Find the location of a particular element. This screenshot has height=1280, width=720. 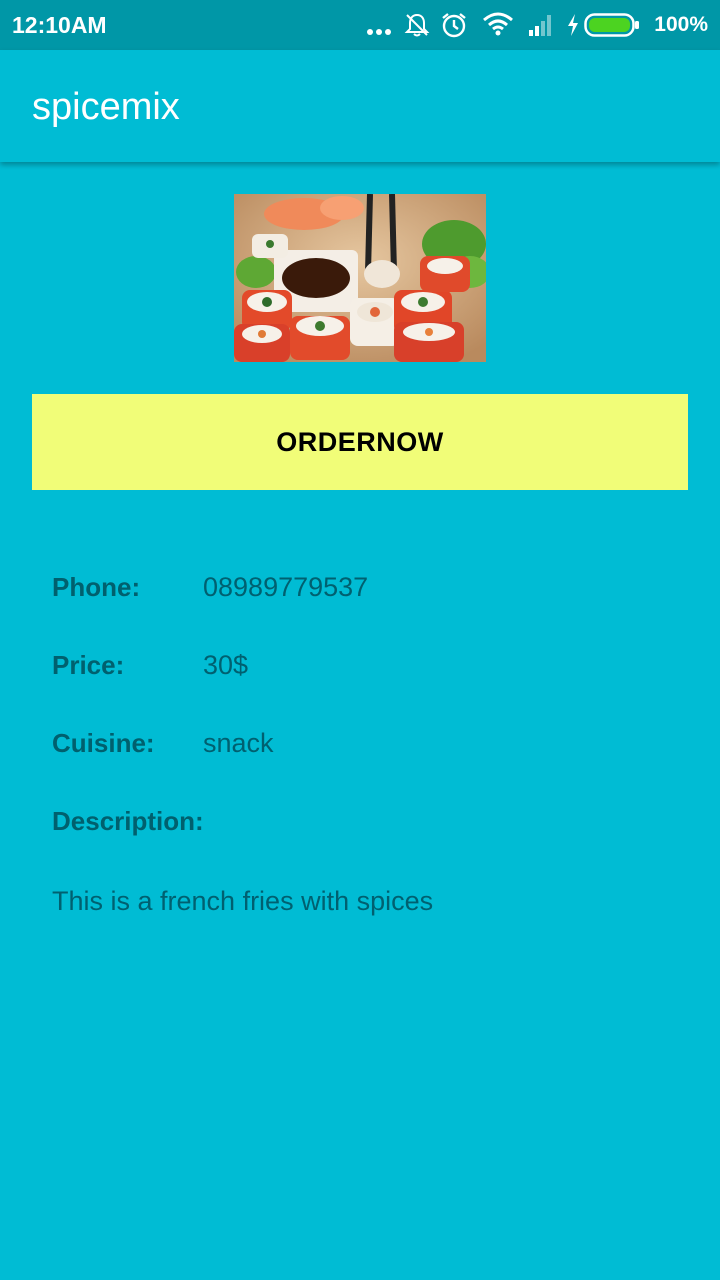

app-bar: spicemix is located at coordinates (360, 106).